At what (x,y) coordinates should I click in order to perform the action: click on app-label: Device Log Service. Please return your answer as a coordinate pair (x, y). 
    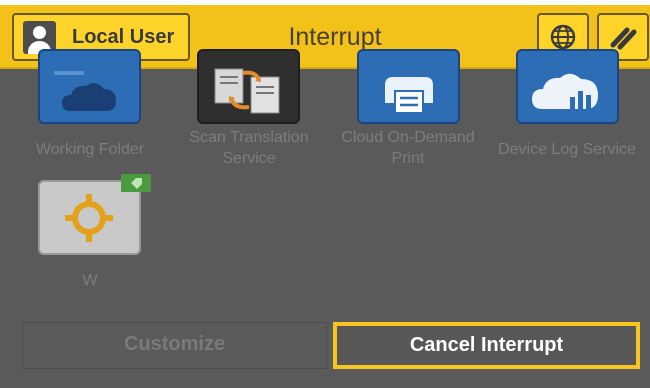
    Looking at the image, I should click on (567, 149).